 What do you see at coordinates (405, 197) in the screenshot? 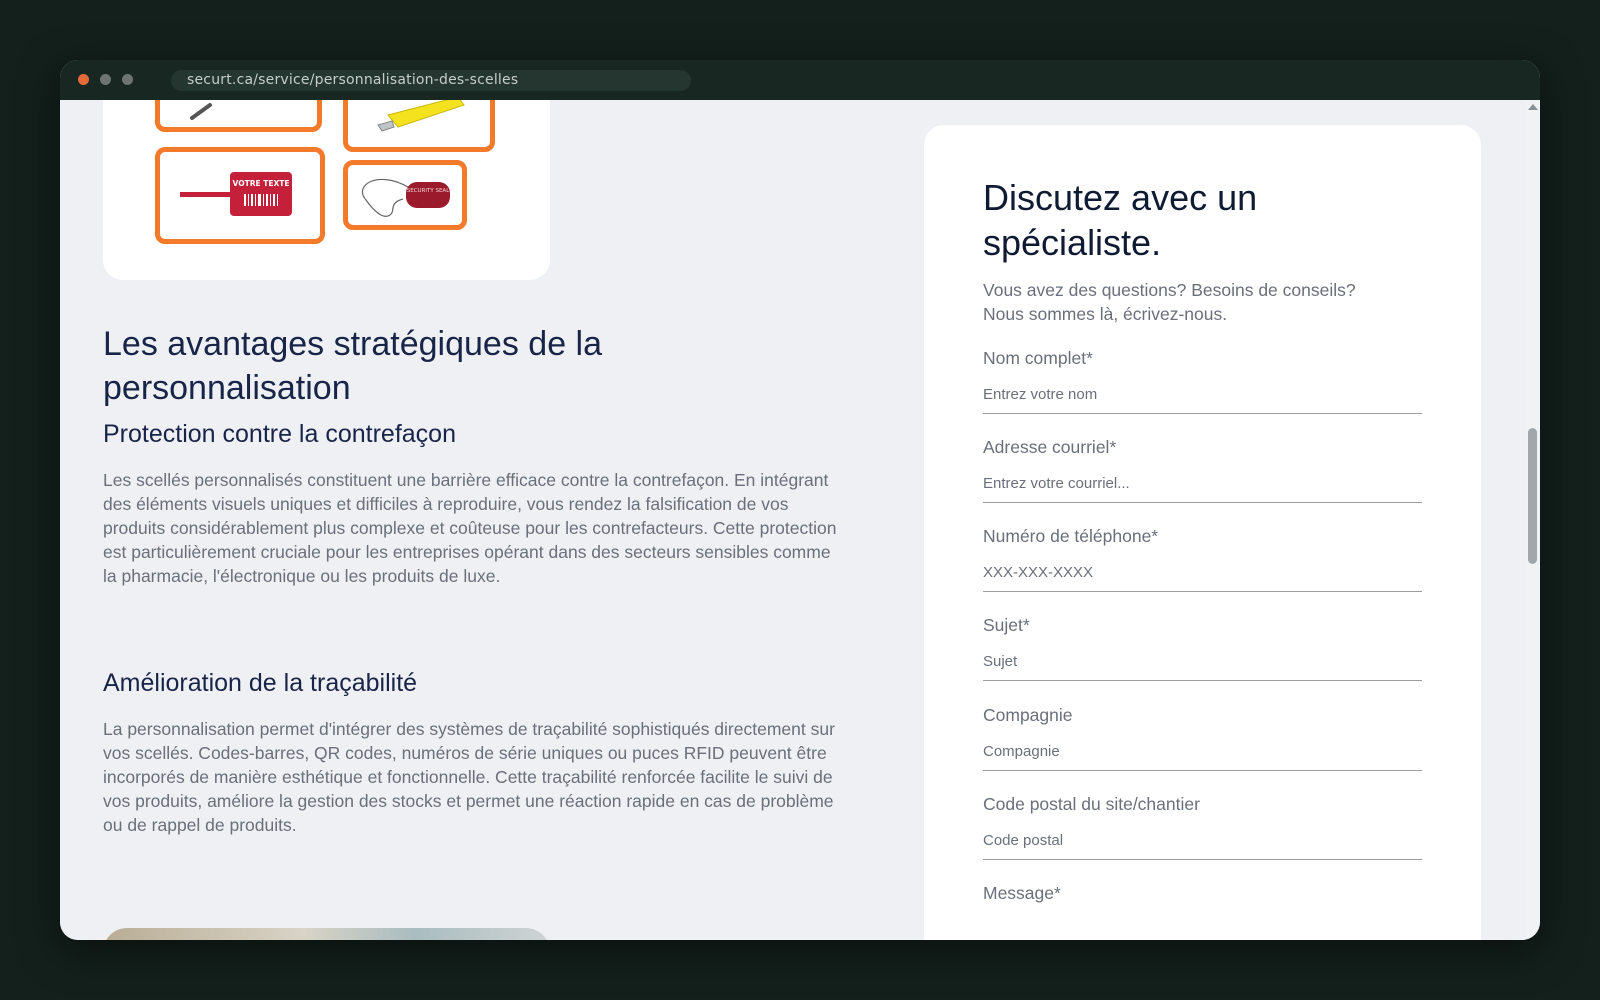
I see `cable-seal-icon: SECURITY SEAL` at bounding box center [405, 197].